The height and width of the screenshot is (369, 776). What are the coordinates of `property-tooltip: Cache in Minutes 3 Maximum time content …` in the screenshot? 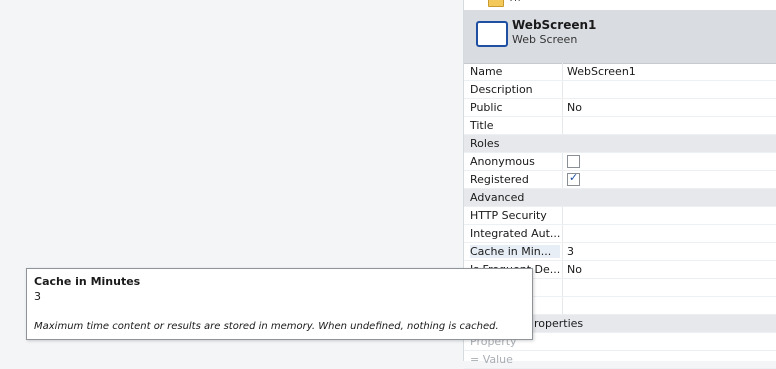 It's located at (279, 304).